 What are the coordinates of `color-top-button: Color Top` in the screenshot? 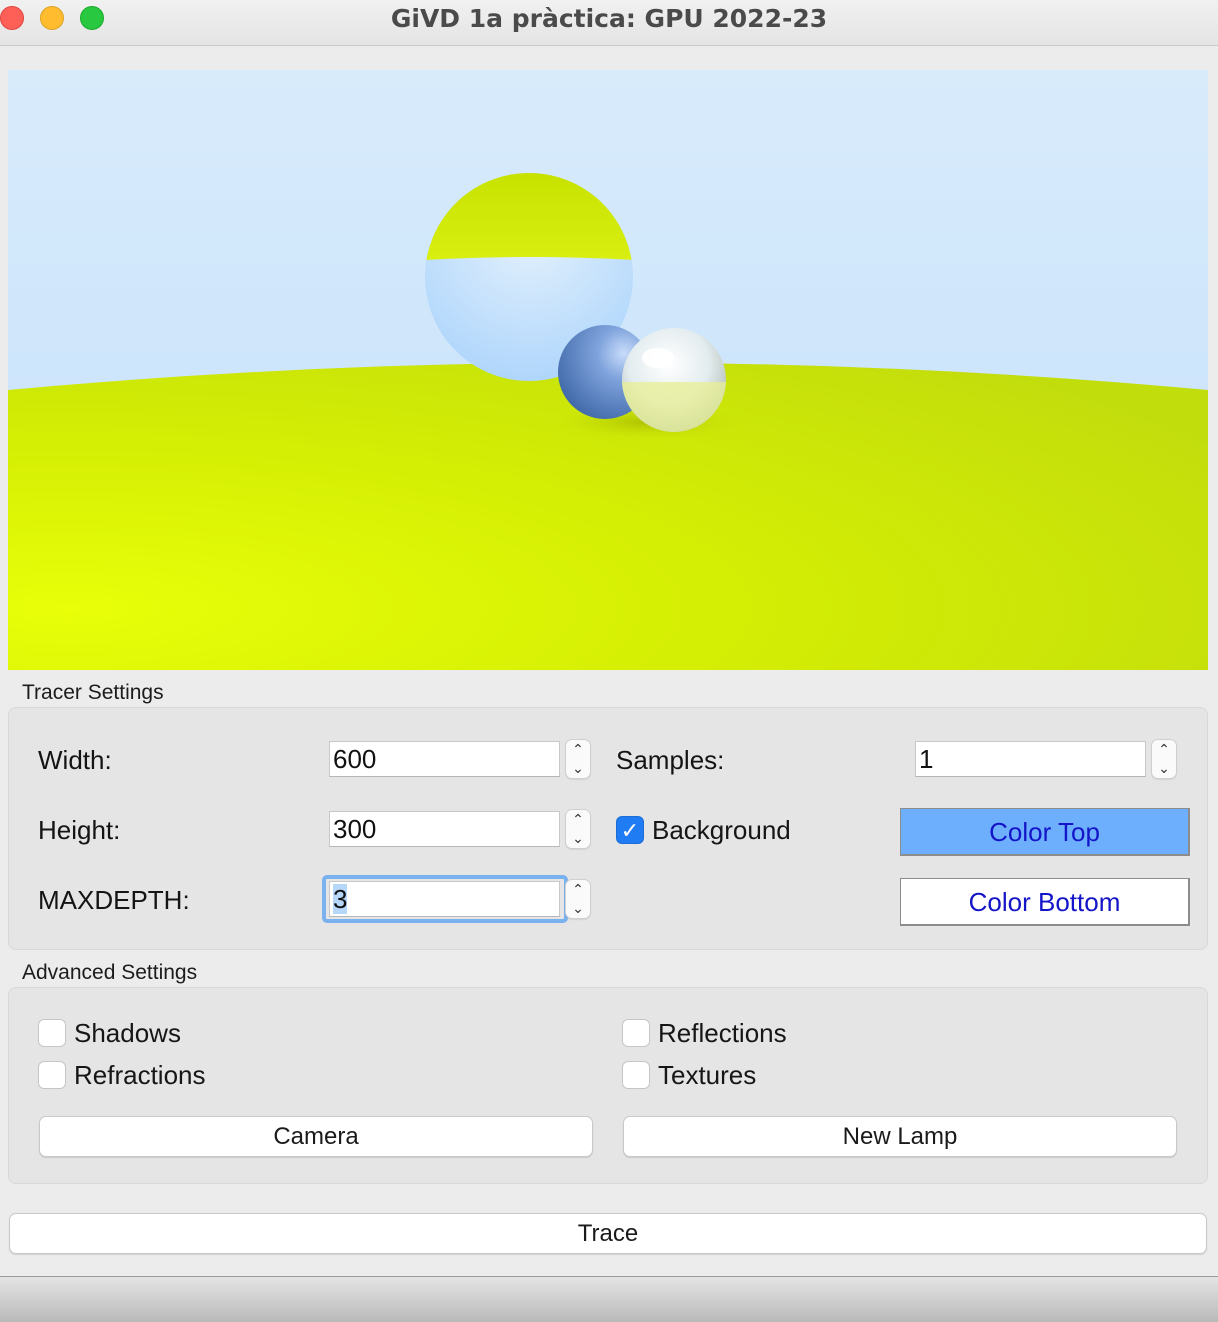 It's located at (1045, 832).